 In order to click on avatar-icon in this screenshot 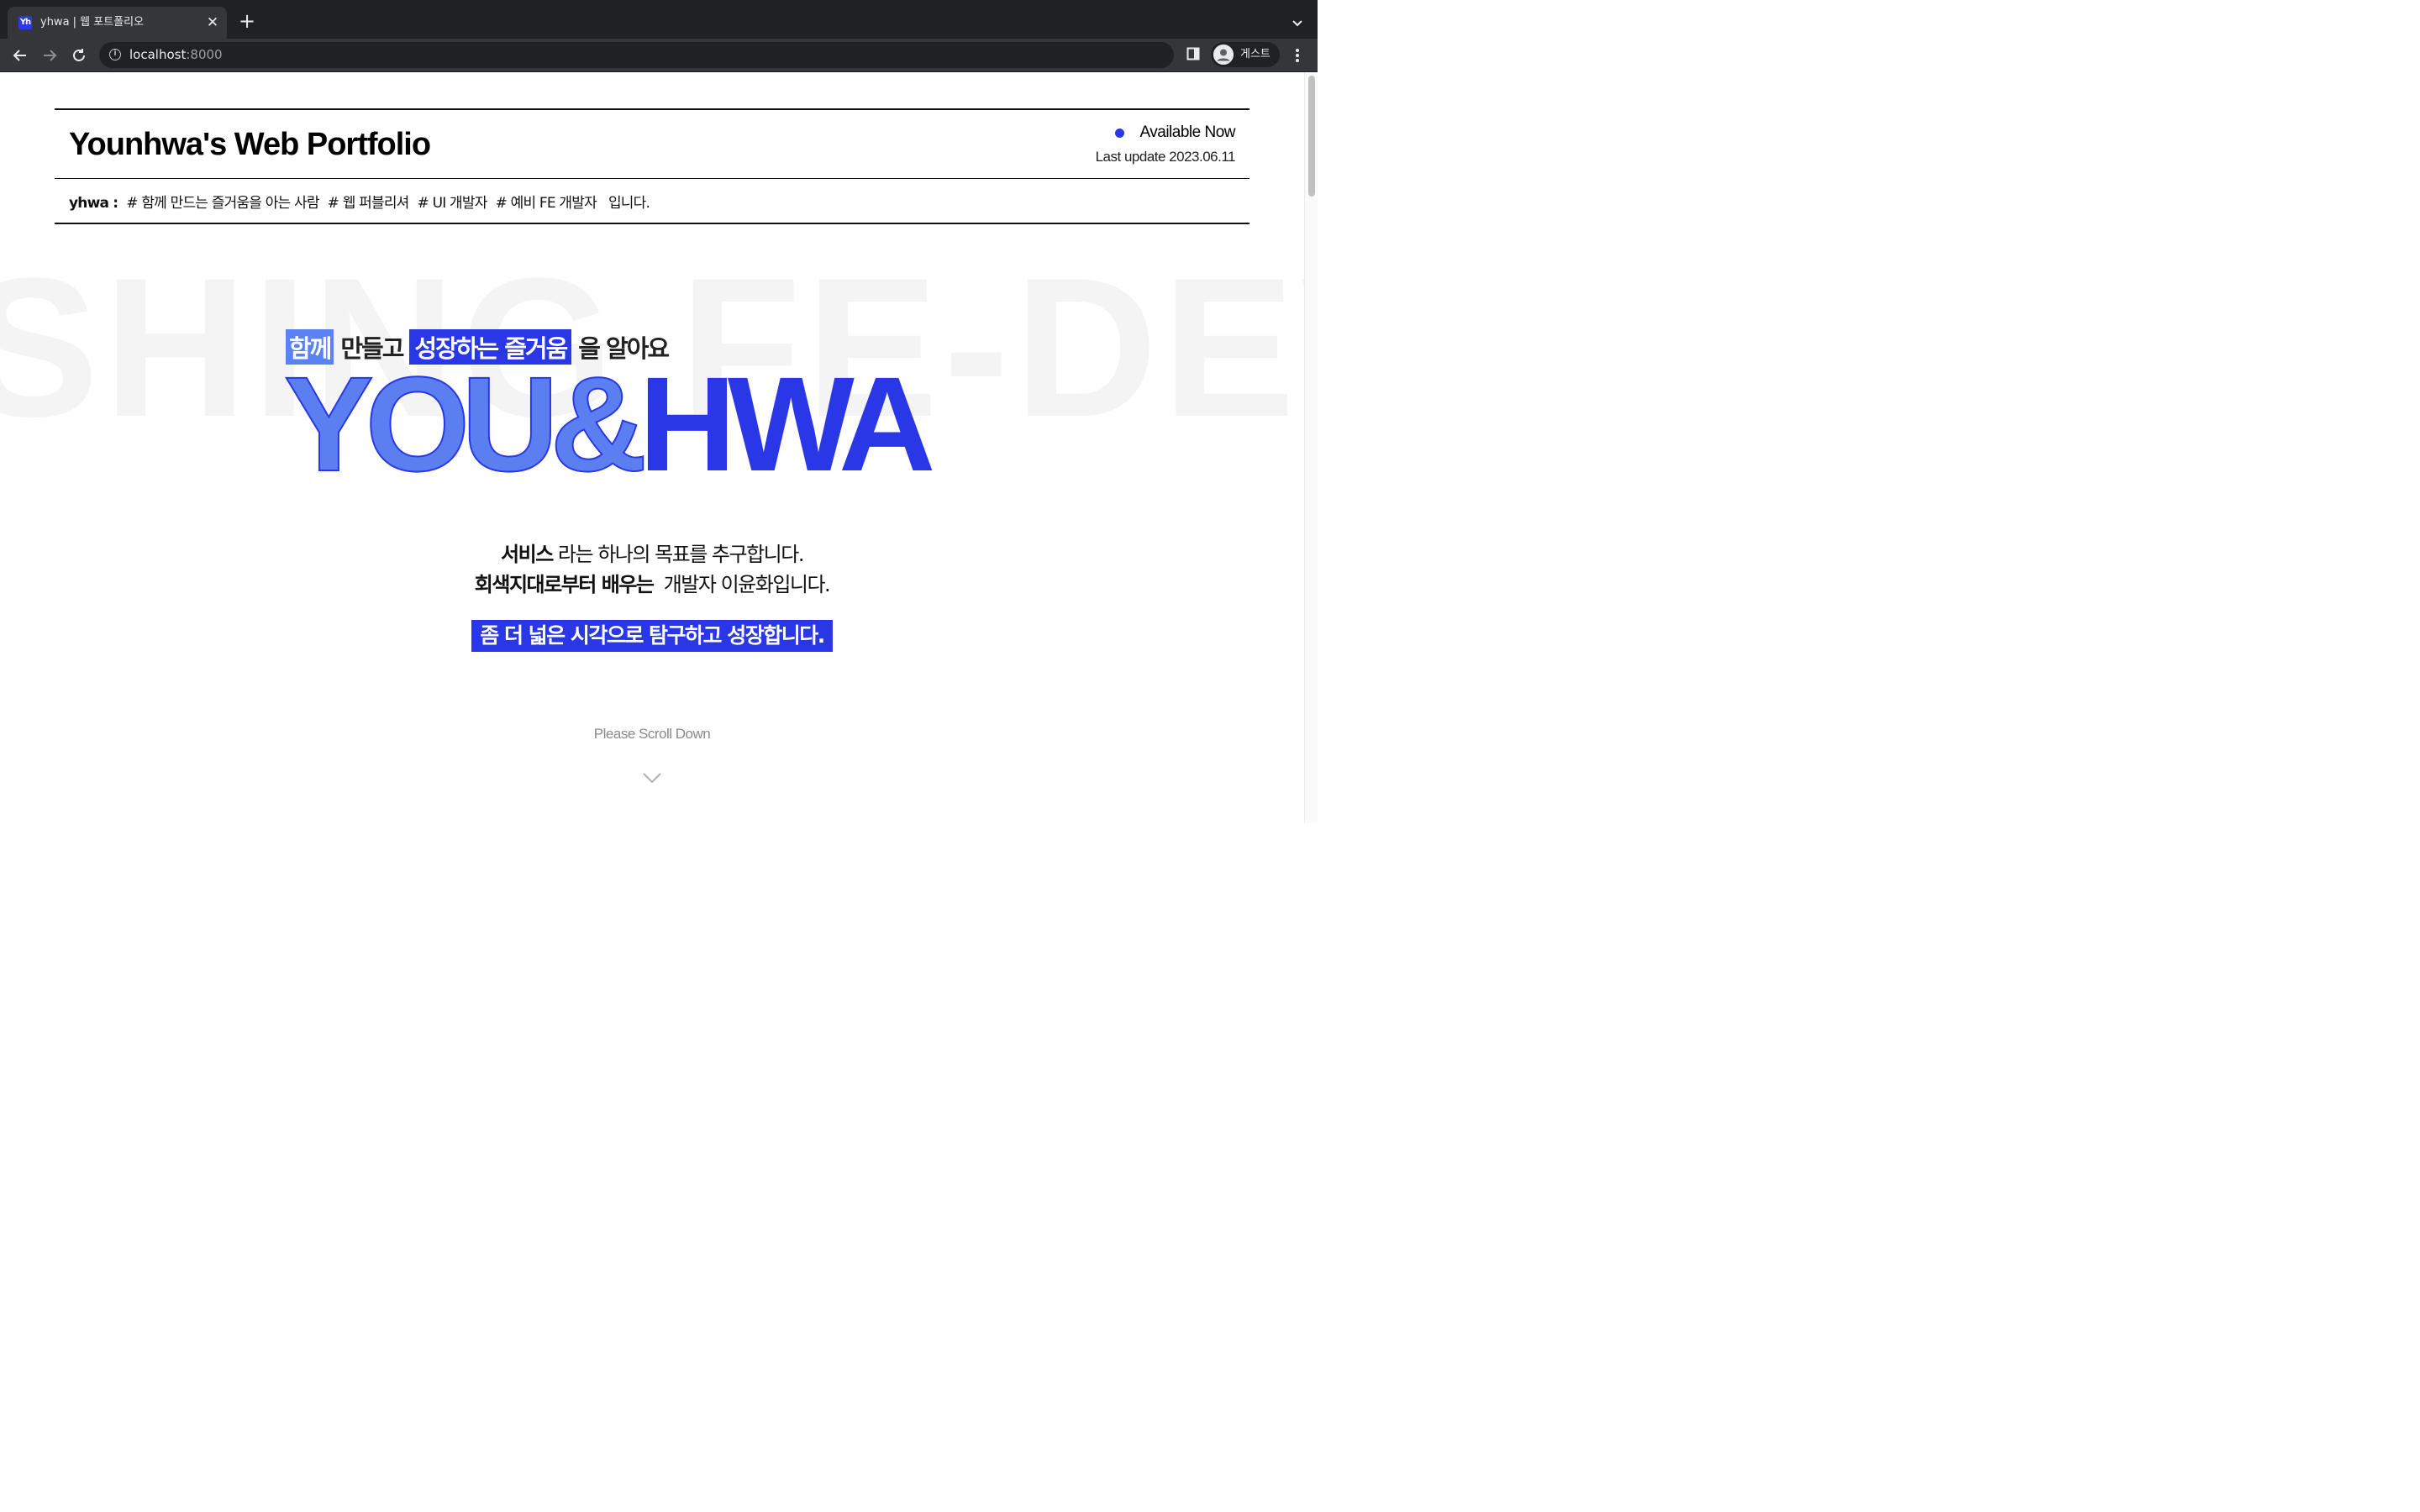, I will do `click(1224, 55)`.